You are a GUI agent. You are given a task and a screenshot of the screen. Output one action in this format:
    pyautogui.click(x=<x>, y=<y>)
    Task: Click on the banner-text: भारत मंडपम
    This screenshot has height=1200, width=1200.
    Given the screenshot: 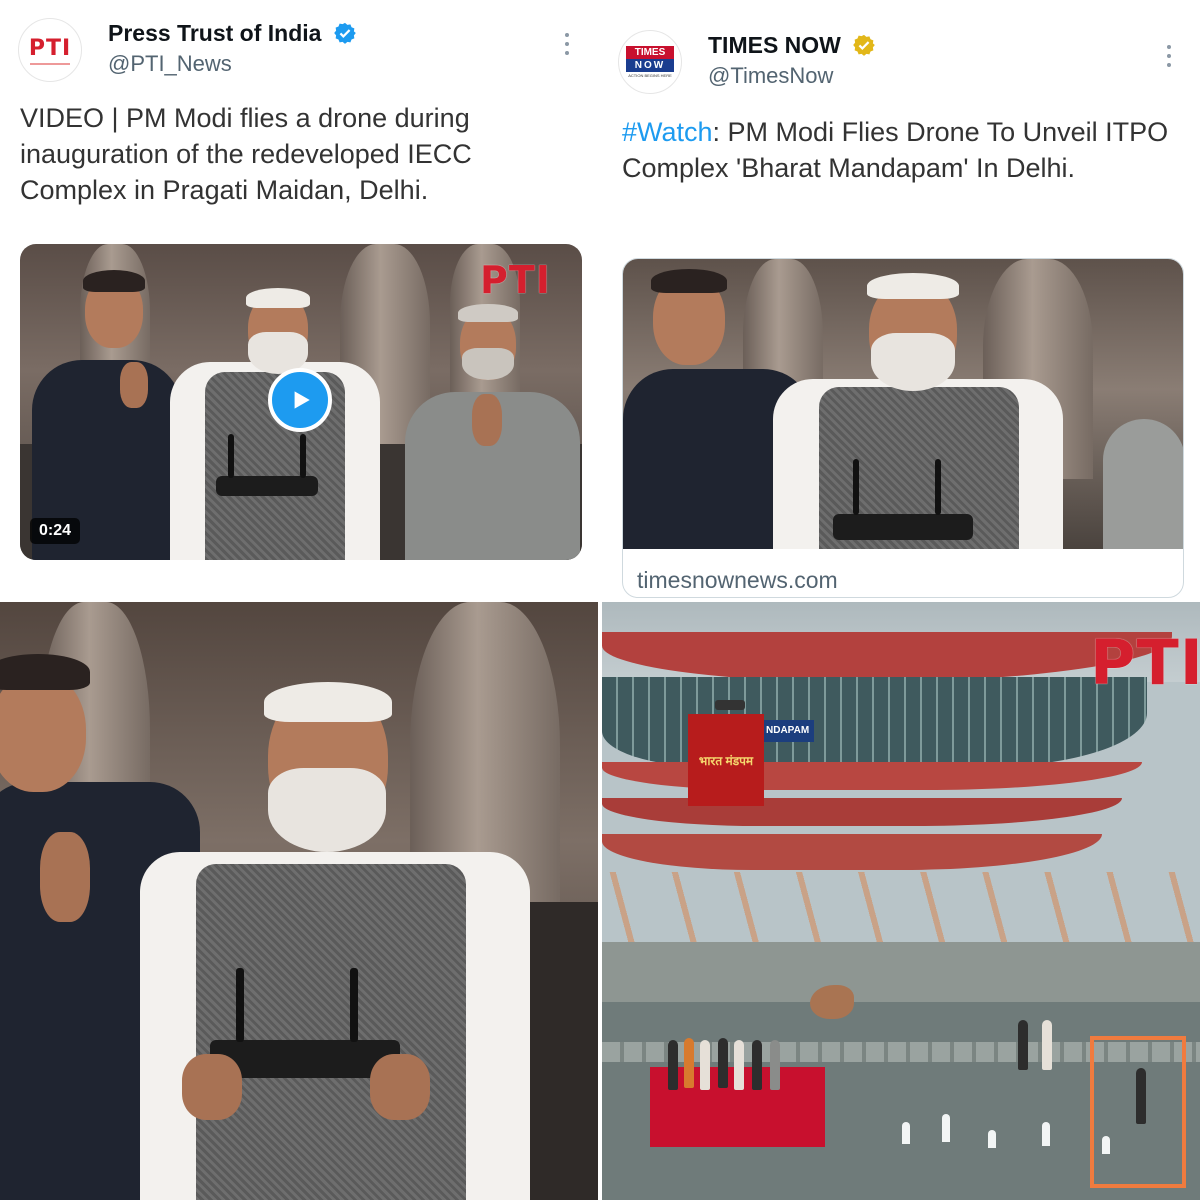 What is the action you would take?
    pyautogui.click(x=726, y=761)
    